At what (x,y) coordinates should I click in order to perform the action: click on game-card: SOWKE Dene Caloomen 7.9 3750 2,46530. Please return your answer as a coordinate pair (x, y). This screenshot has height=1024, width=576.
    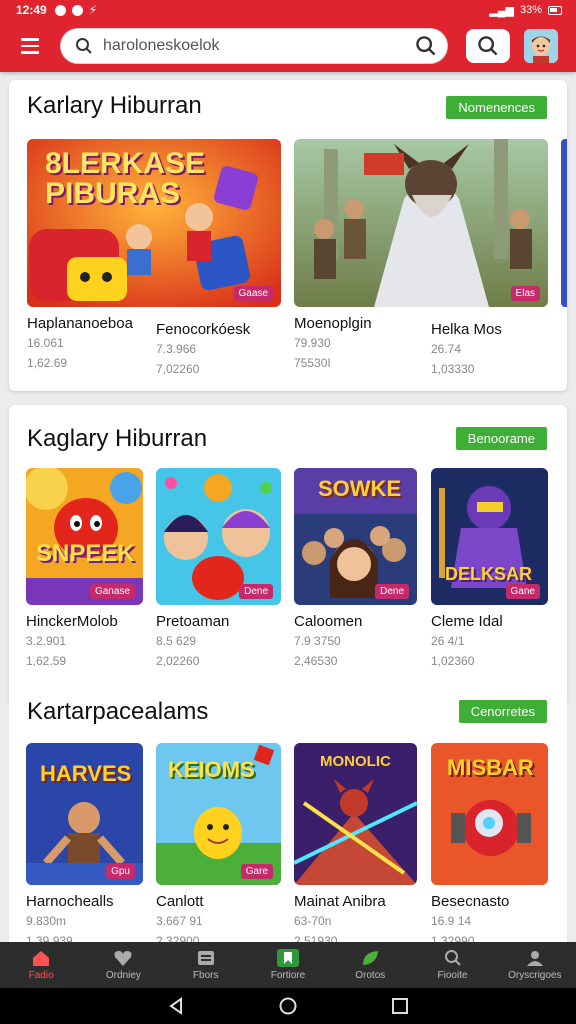
    Looking at the image, I should click on (355, 568).